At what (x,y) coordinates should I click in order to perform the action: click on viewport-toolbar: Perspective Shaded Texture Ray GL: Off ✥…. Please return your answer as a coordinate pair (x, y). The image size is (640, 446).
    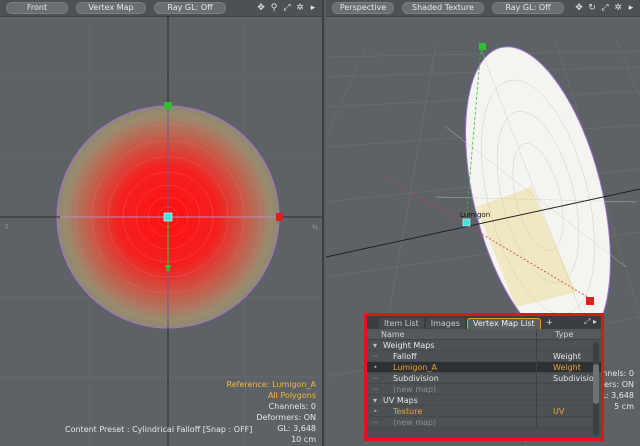
    Looking at the image, I should click on (483, 8).